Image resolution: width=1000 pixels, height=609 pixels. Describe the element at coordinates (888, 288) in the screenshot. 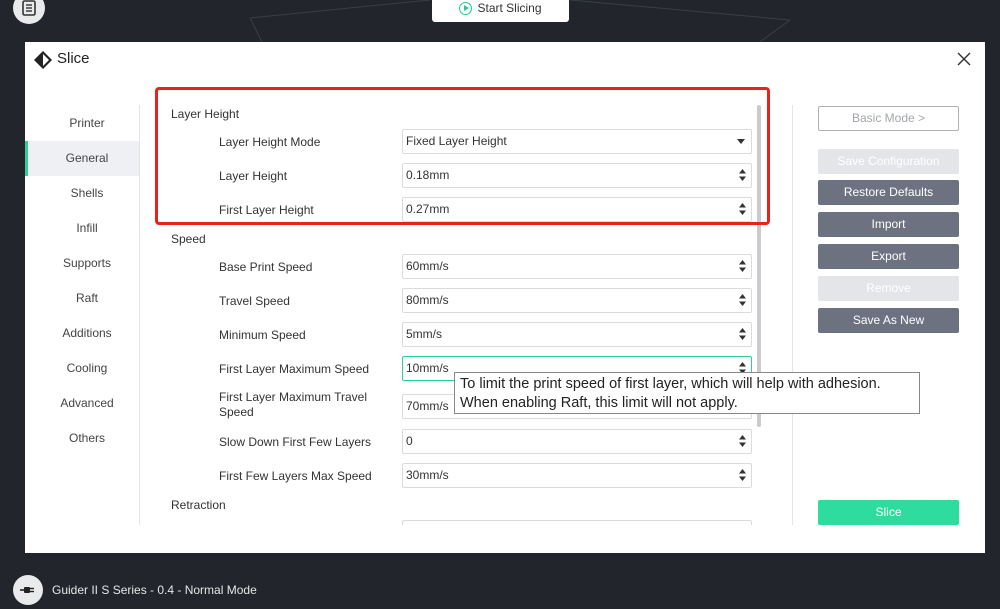

I see `remove-button: Remove` at that location.